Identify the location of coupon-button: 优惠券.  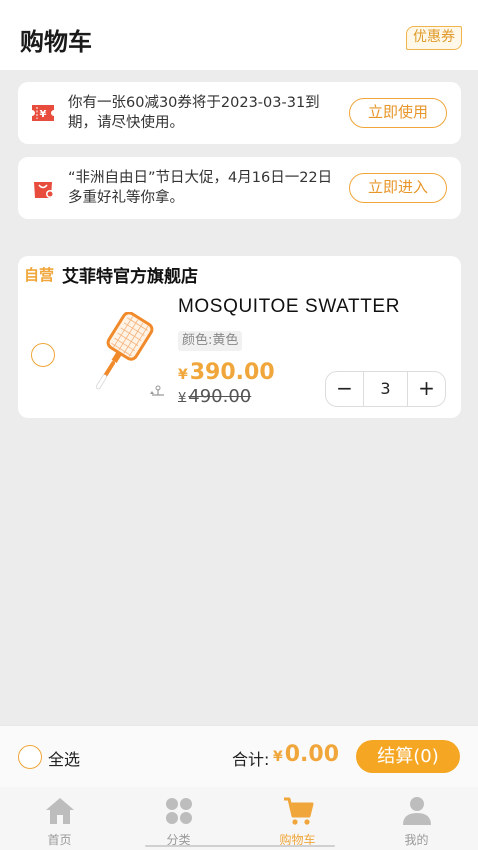
(434, 38).